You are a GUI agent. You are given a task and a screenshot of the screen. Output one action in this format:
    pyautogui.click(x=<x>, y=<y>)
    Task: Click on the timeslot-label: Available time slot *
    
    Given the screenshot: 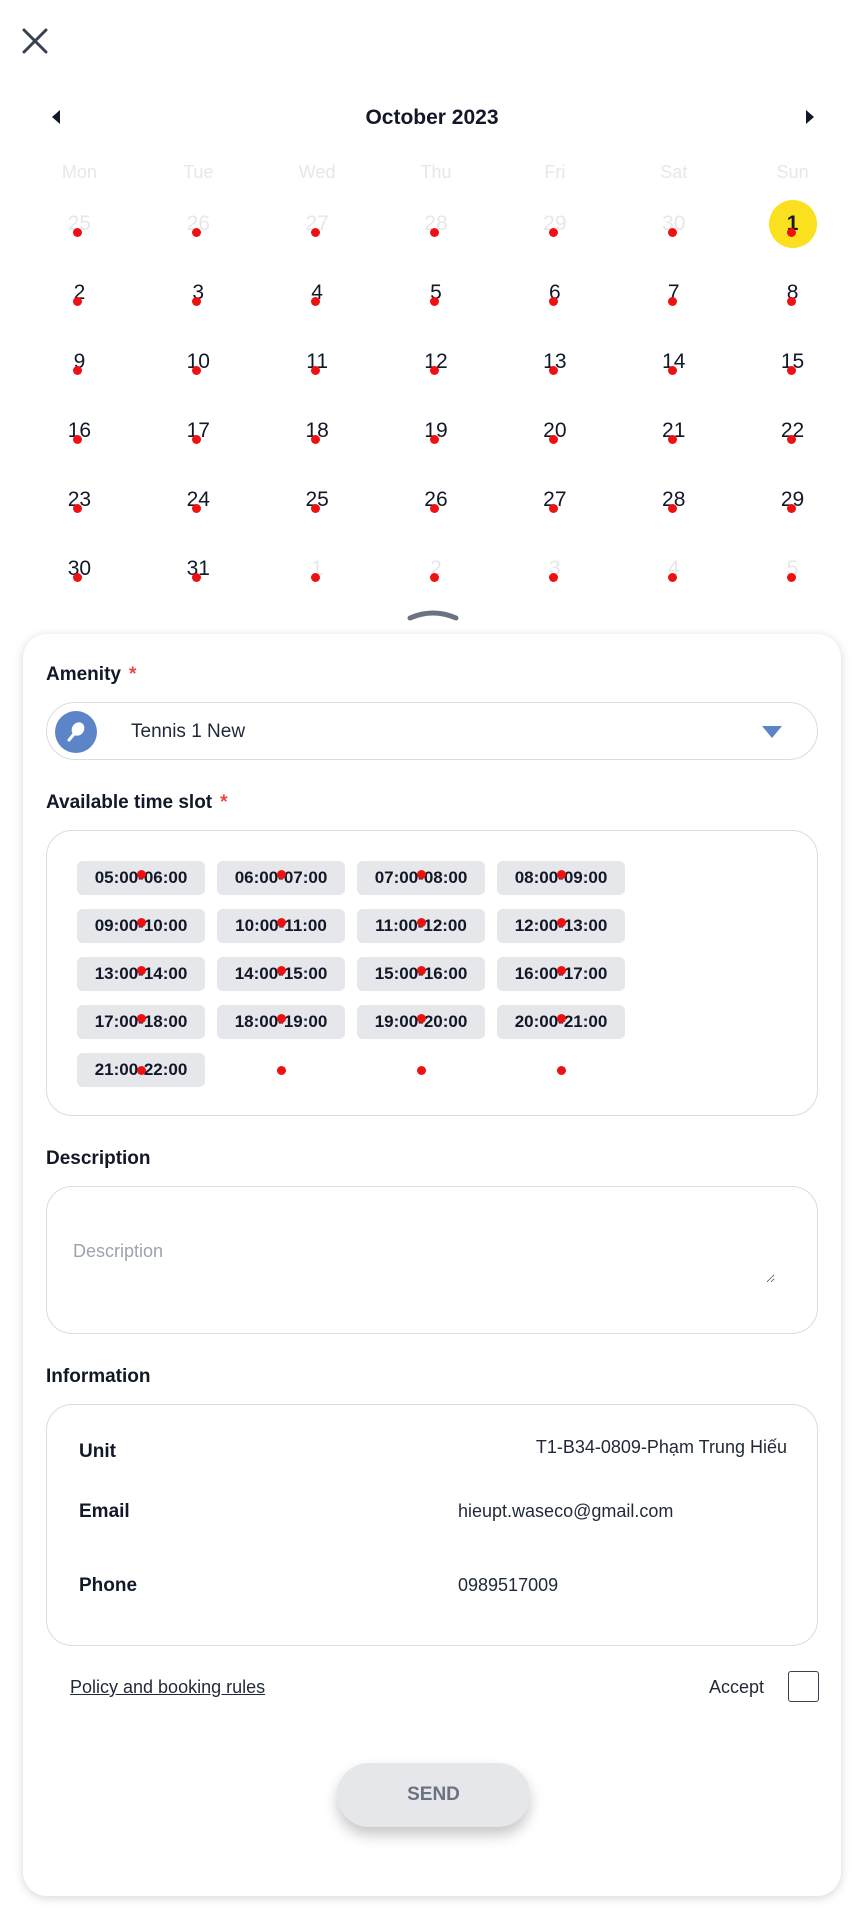 What is the action you would take?
    pyautogui.click(x=137, y=802)
    